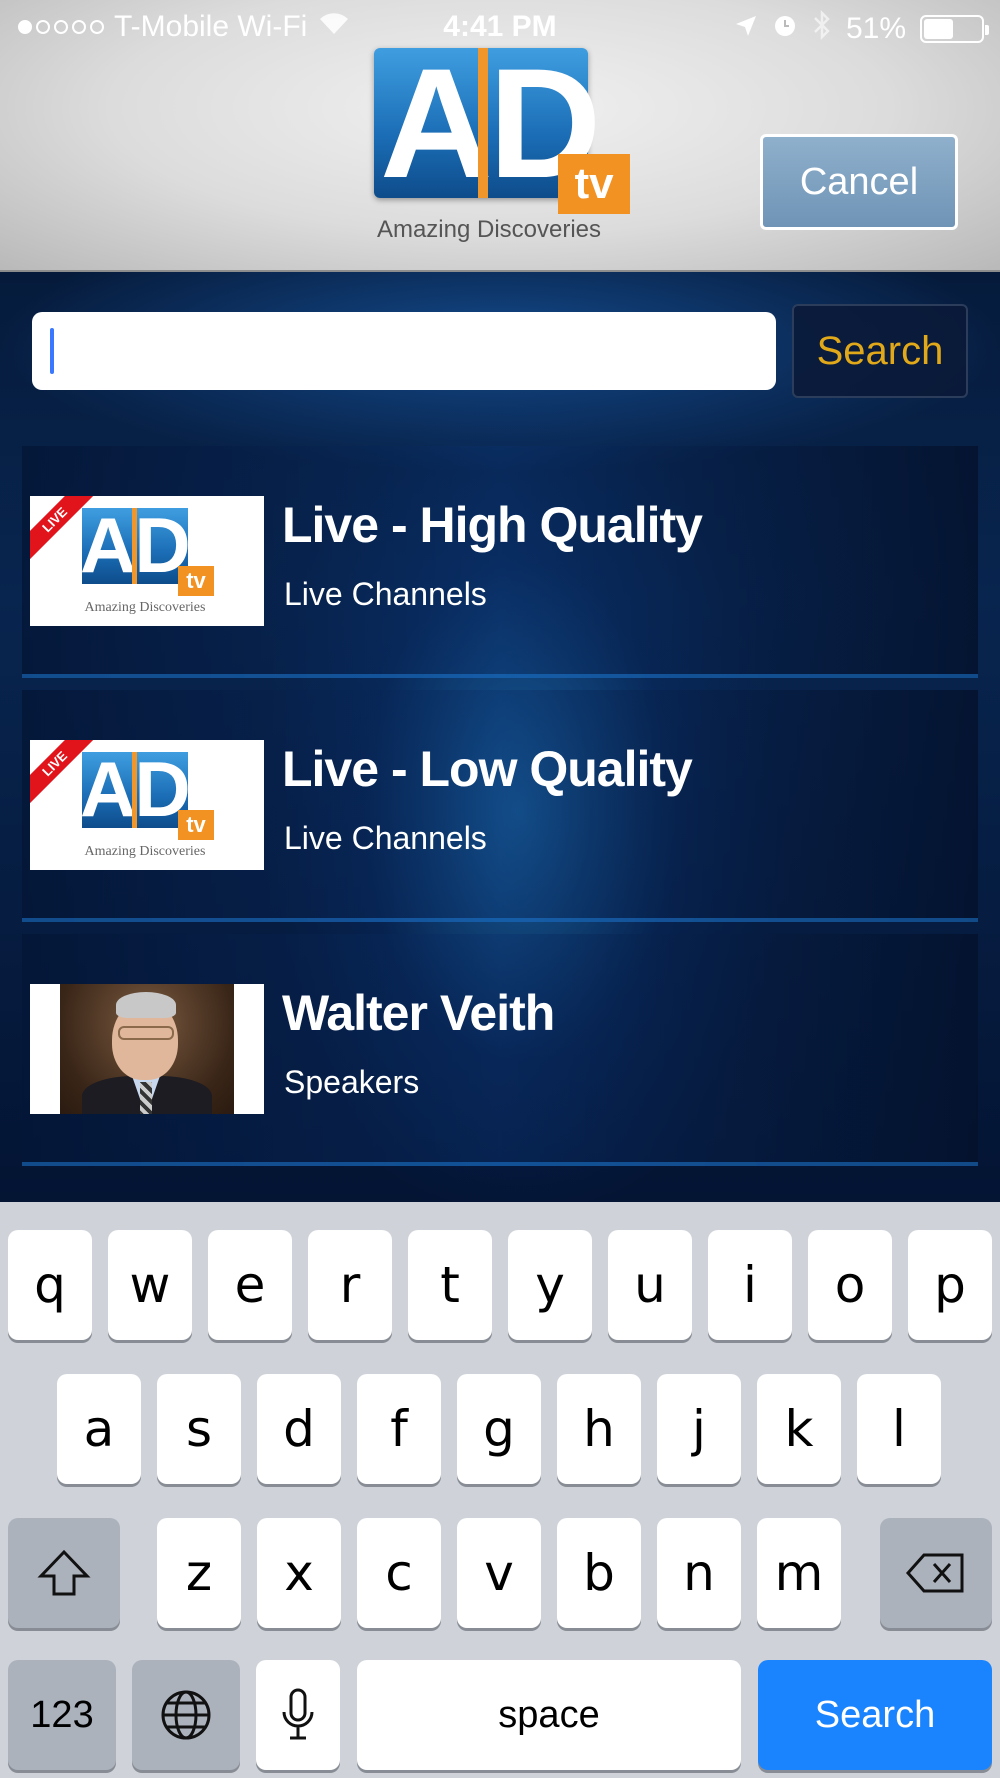 The height and width of the screenshot is (1778, 1000). What do you see at coordinates (150, 1285) in the screenshot?
I see `key-w: w` at bounding box center [150, 1285].